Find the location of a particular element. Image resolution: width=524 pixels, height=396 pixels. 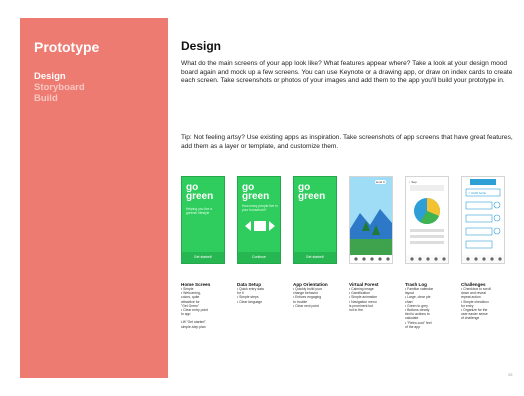

sidebar-title: Prototype is located at coordinates (67, 47).